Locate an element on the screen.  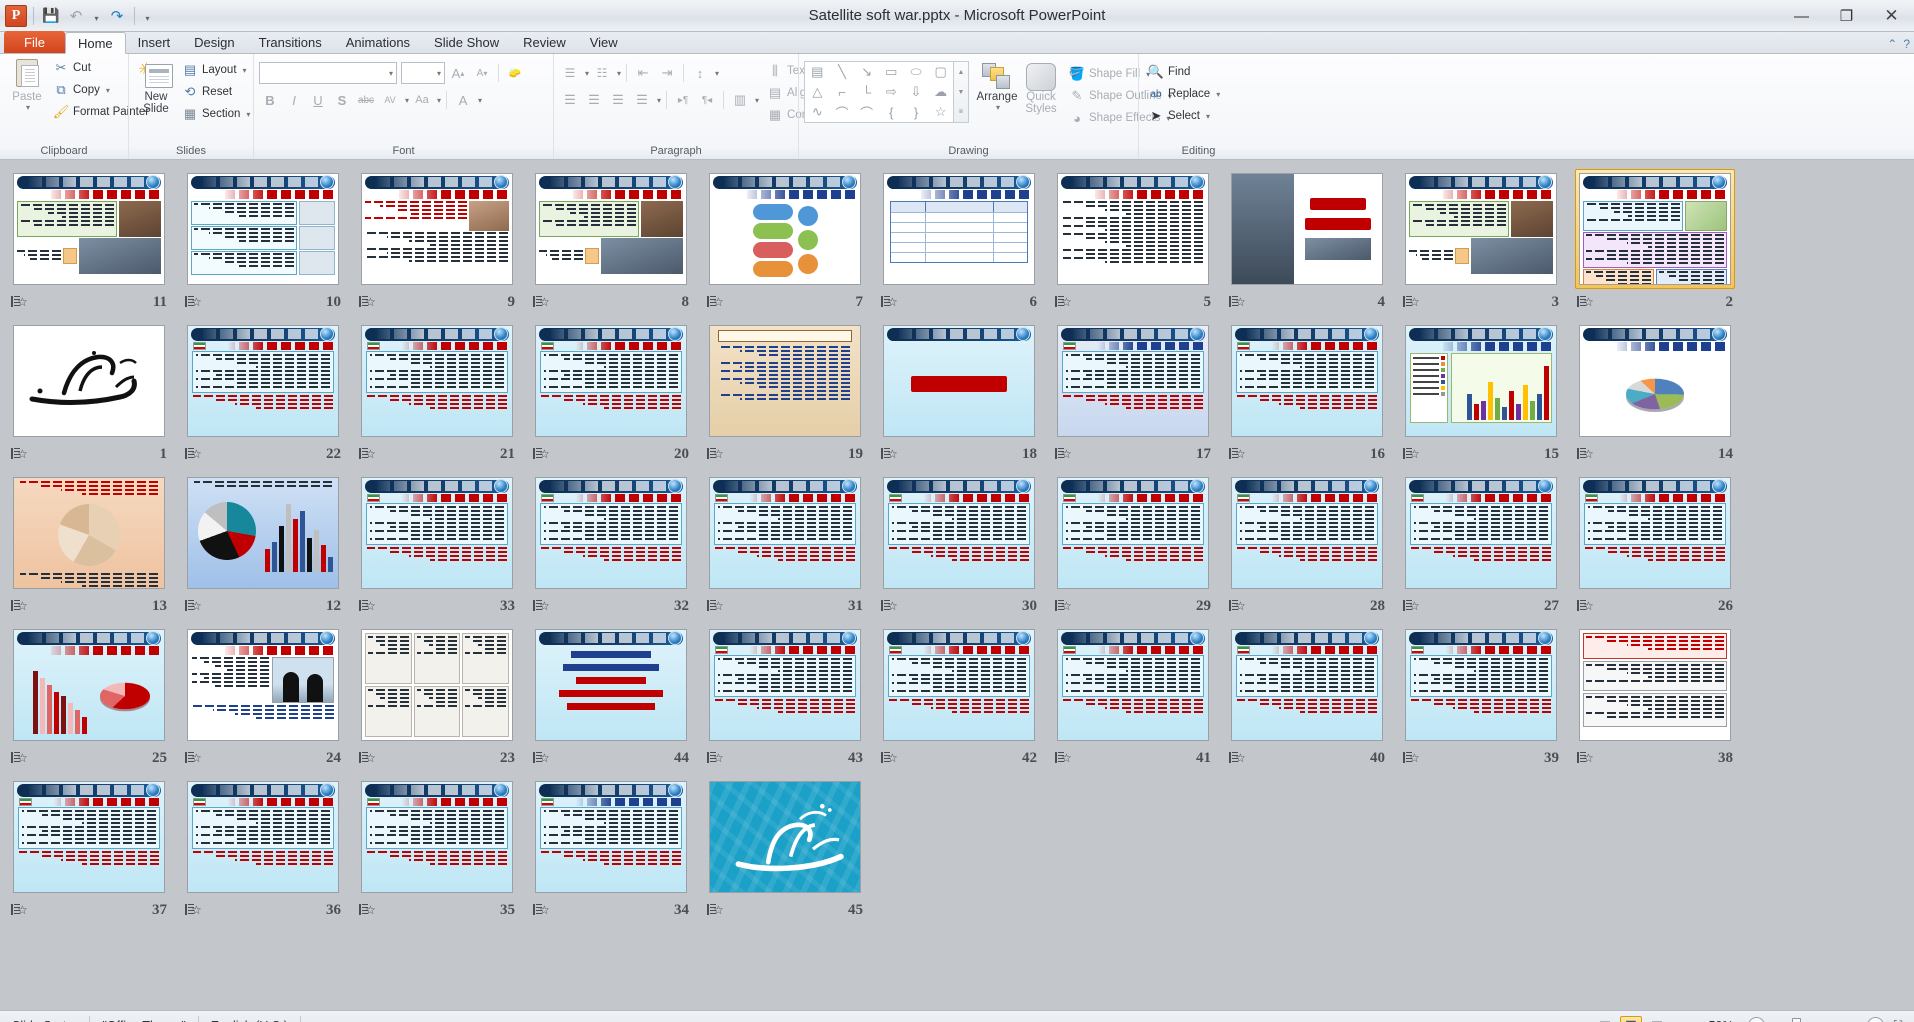
slide-thumbnail-17: ☆ 17 is located at coordinates (1133, 394).